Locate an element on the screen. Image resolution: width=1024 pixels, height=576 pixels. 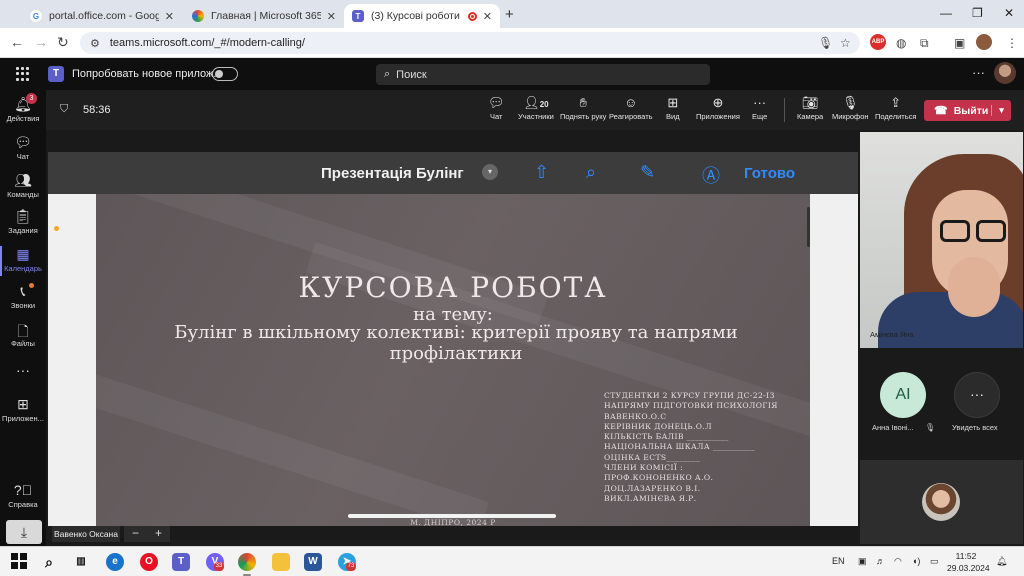
more-icon: ··· is located at coordinates (977, 394).